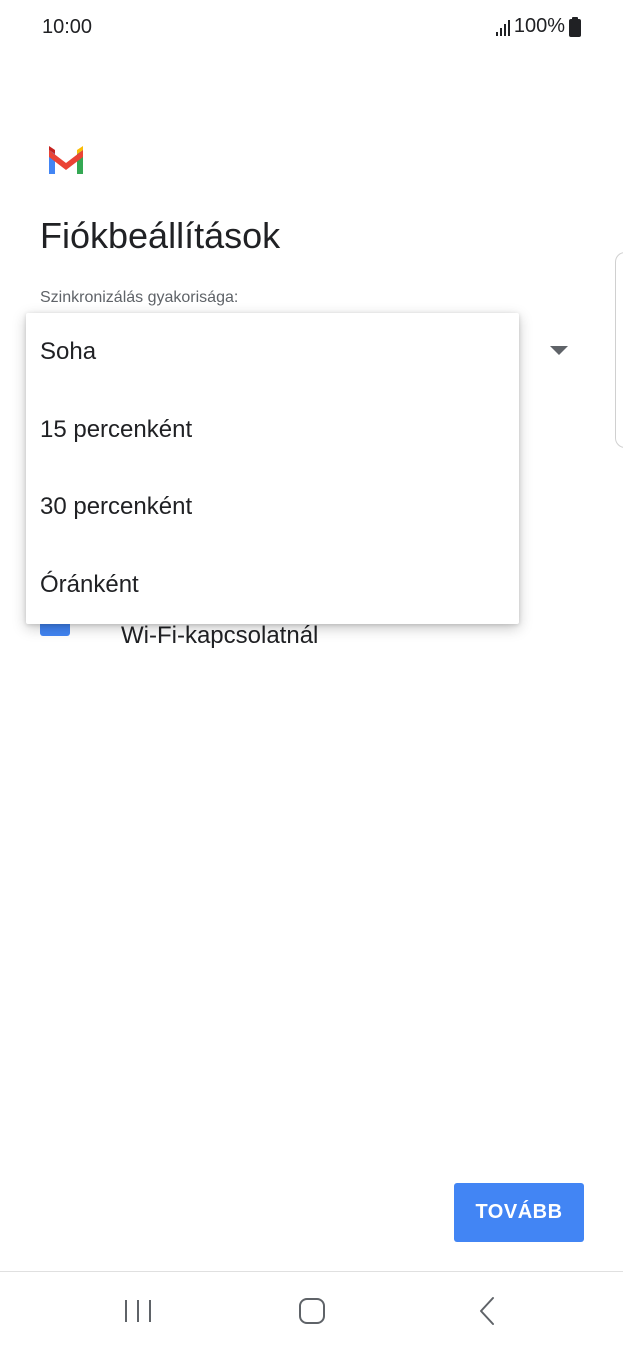 The image size is (623, 1349). Describe the element at coordinates (160, 235) in the screenshot. I see `page-title: Fiókbeállítások` at that location.